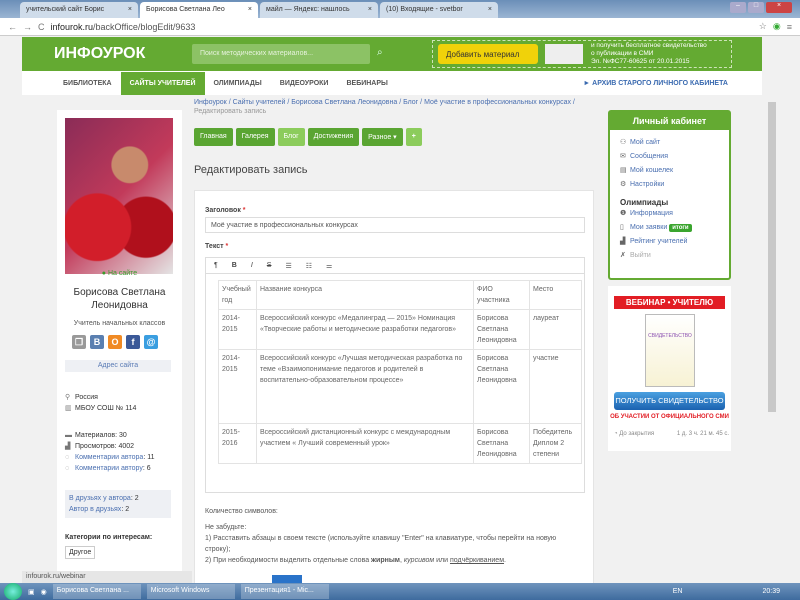 The height and width of the screenshot is (600, 800). Describe the element at coordinates (252, 265) in the screenshot. I see `italic-icon: I` at that location.